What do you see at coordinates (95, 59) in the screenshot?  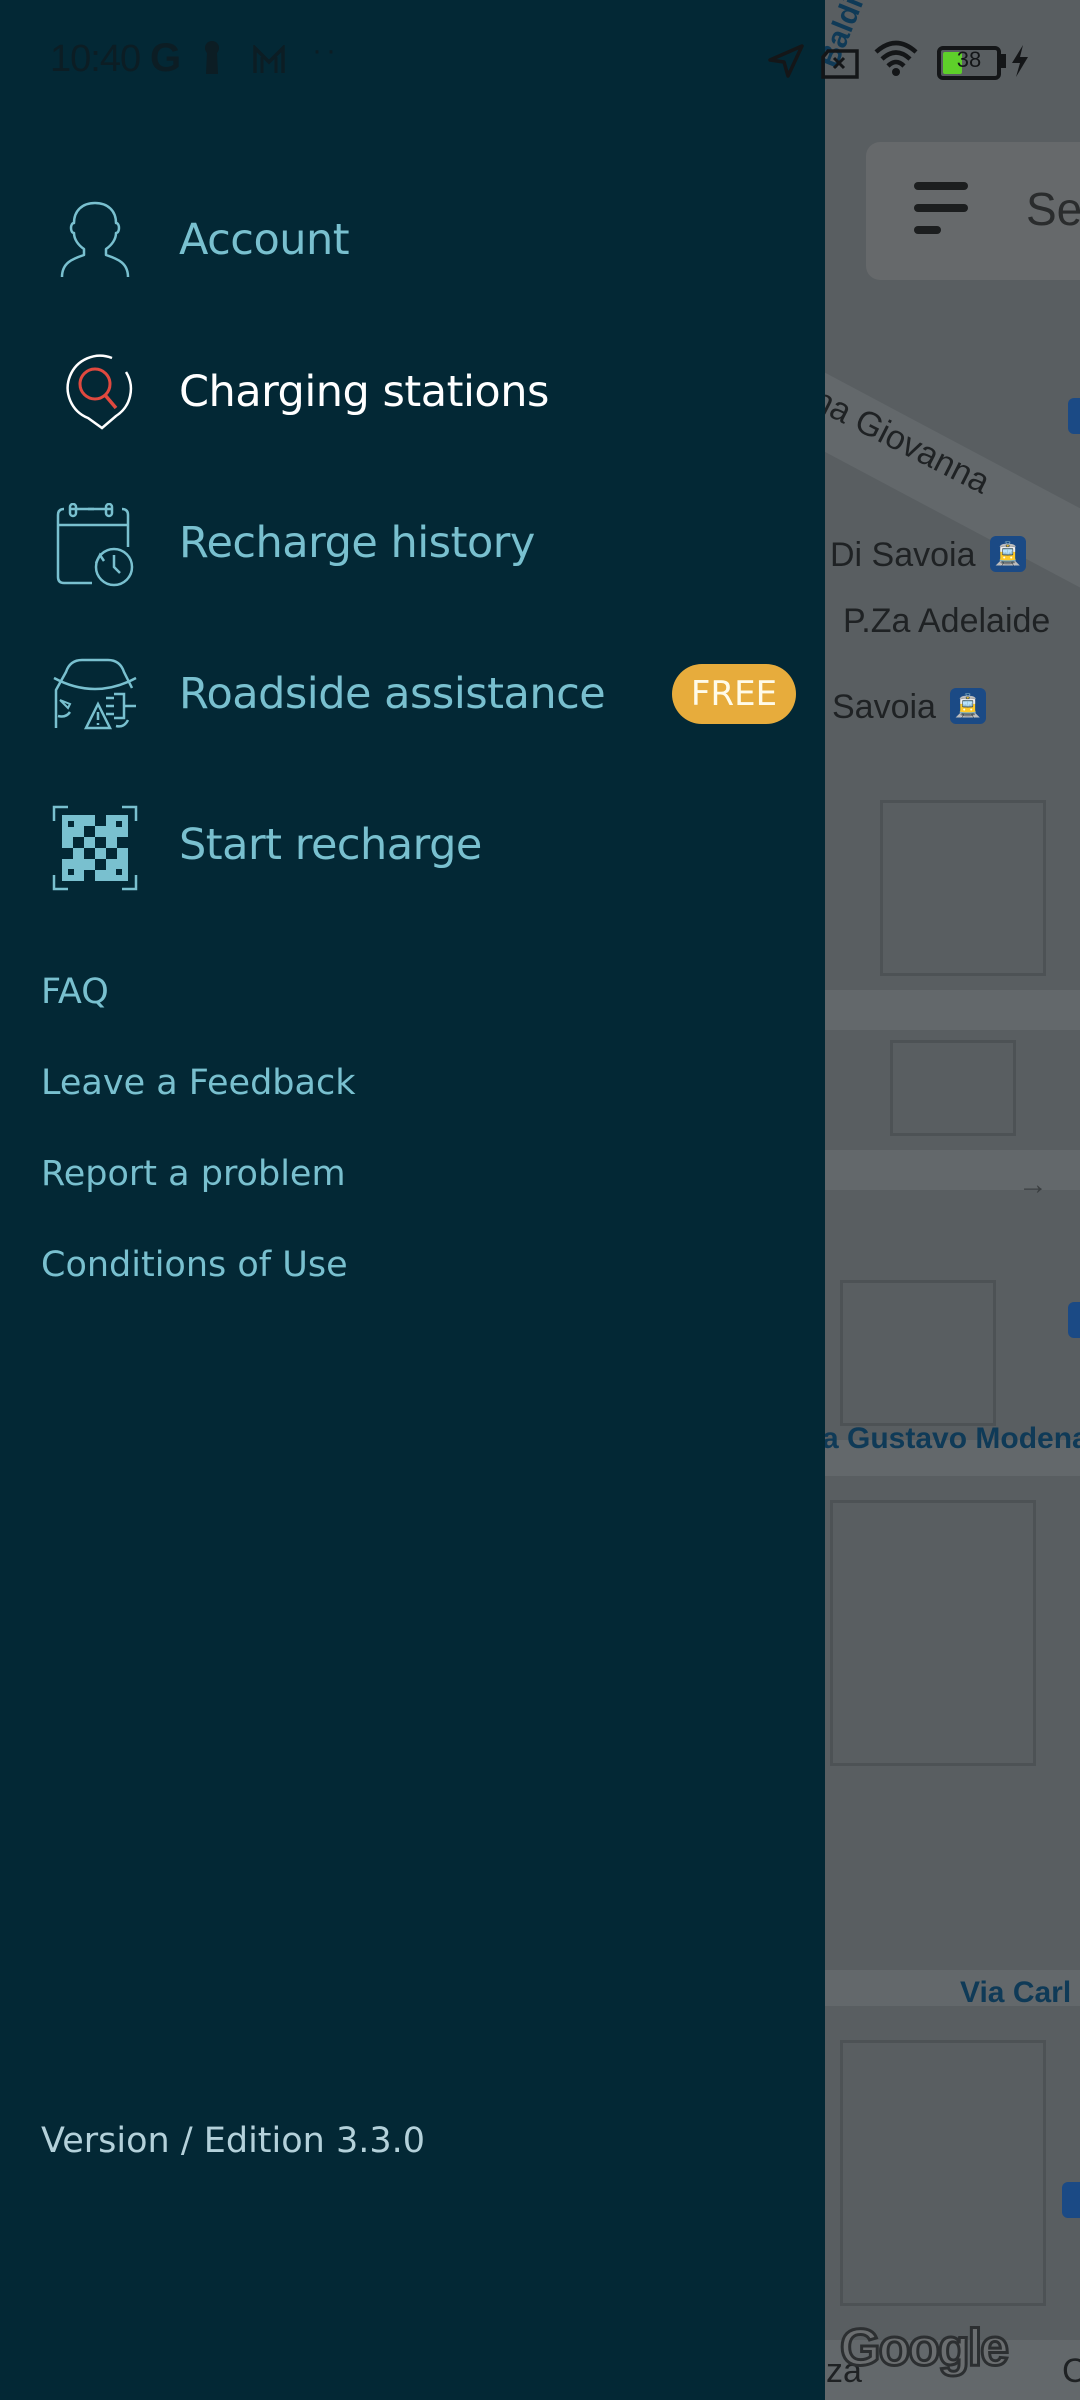 I see `status-time: 10:40` at bounding box center [95, 59].